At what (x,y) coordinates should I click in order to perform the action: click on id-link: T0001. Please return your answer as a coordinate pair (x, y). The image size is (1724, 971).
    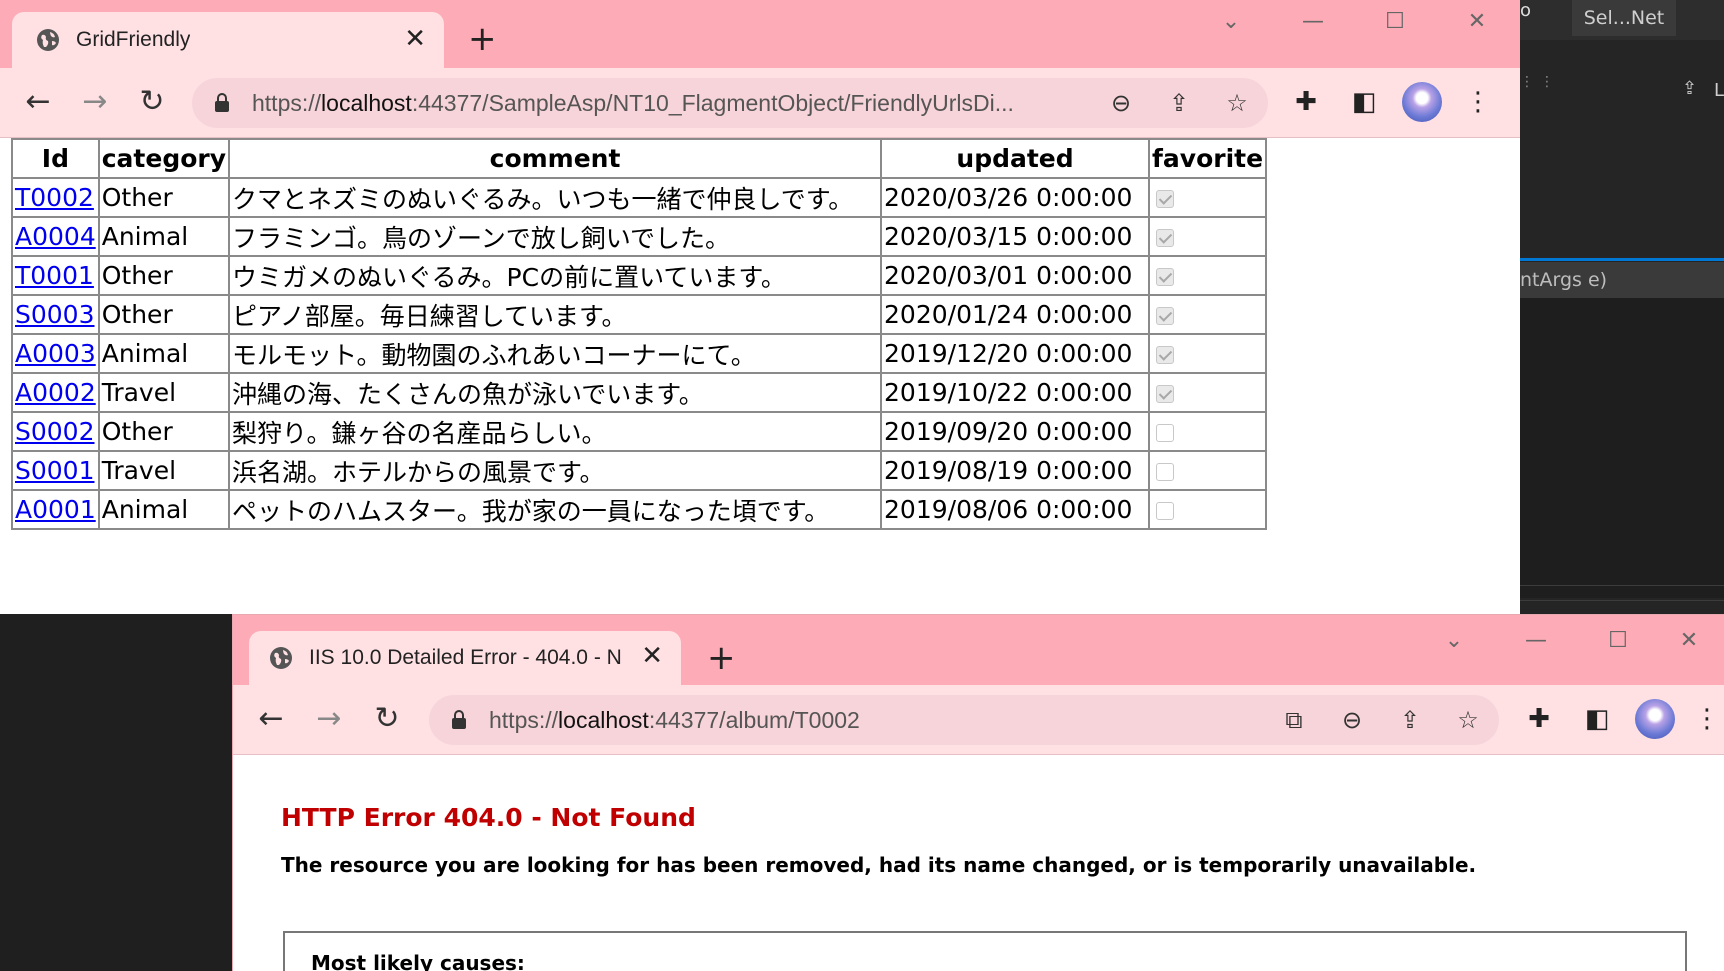
    Looking at the image, I should click on (54, 275).